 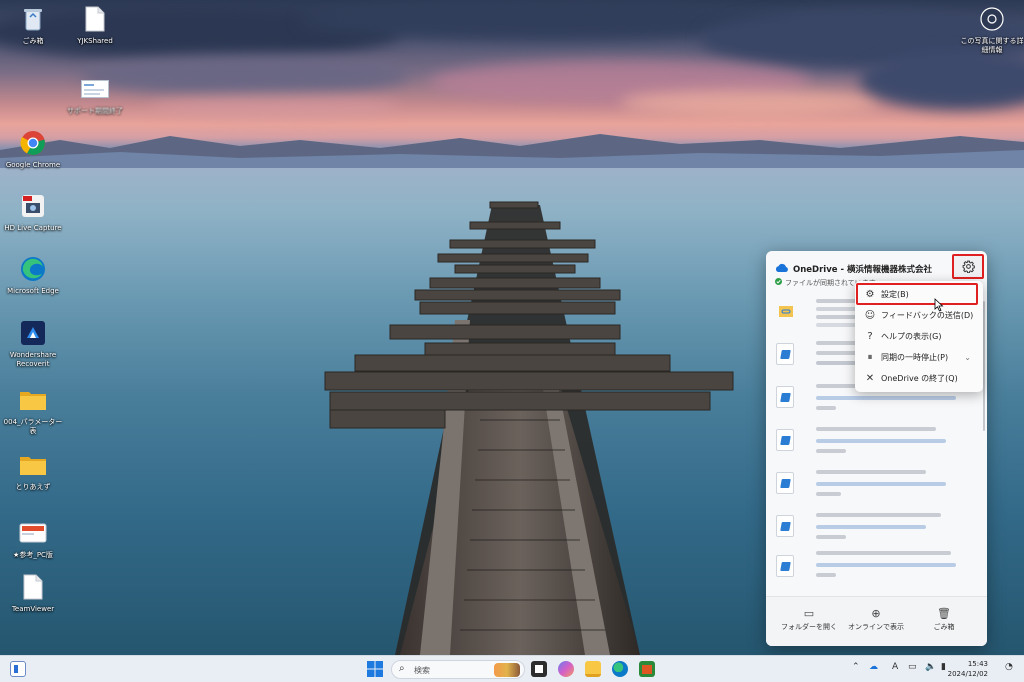 What do you see at coordinates (18, 669) in the screenshot?
I see `widgets-icon` at bounding box center [18, 669].